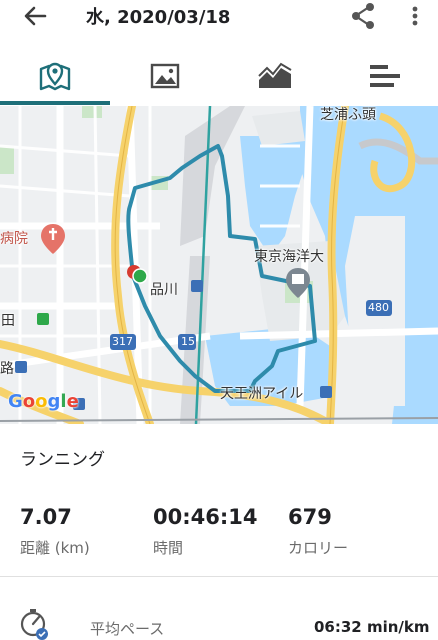 The image size is (438, 640). I want to click on distance-value: 7.07, so click(46, 517).